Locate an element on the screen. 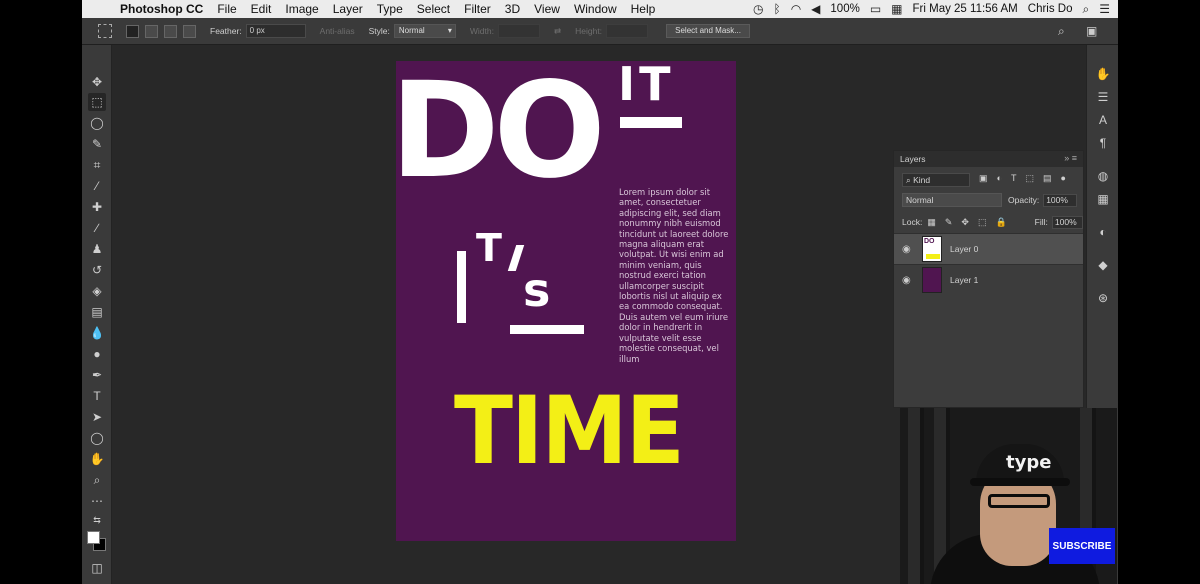 The image size is (1200, 584). layer-name: Layer 0 is located at coordinates (964, 249).